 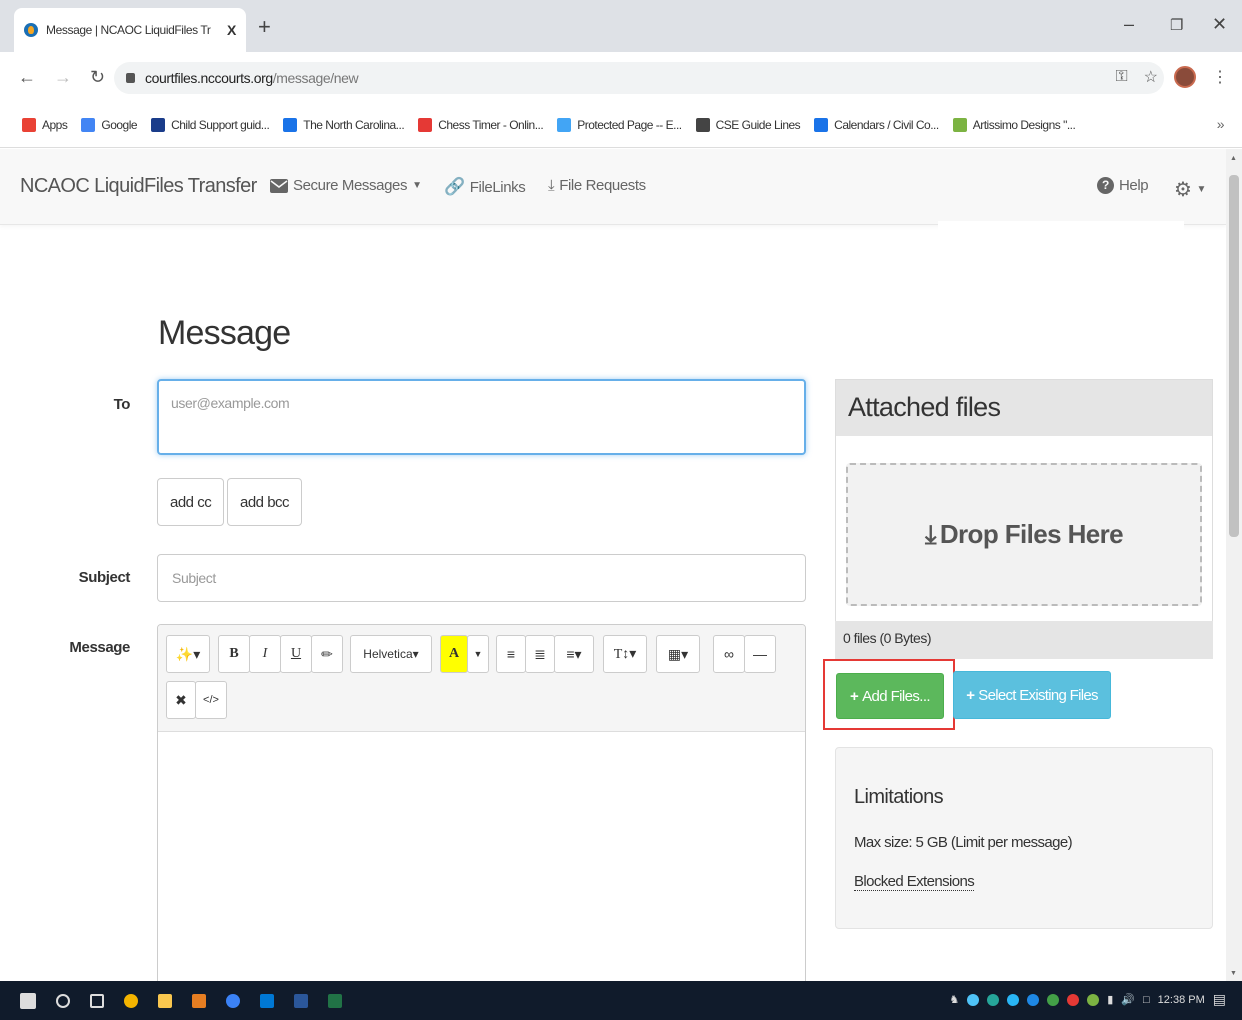 I want to click on star-icon: ☆, so click(x=1151, y=77).